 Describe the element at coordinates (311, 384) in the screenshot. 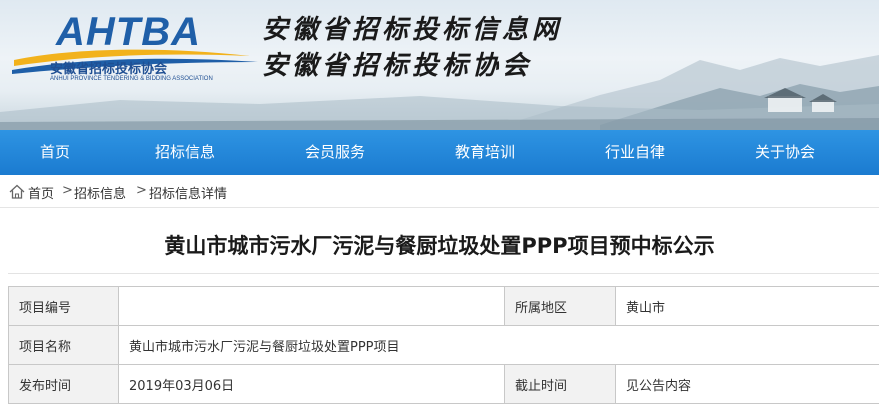

I see `publish-time-value: 2019年03月06日` at that location.